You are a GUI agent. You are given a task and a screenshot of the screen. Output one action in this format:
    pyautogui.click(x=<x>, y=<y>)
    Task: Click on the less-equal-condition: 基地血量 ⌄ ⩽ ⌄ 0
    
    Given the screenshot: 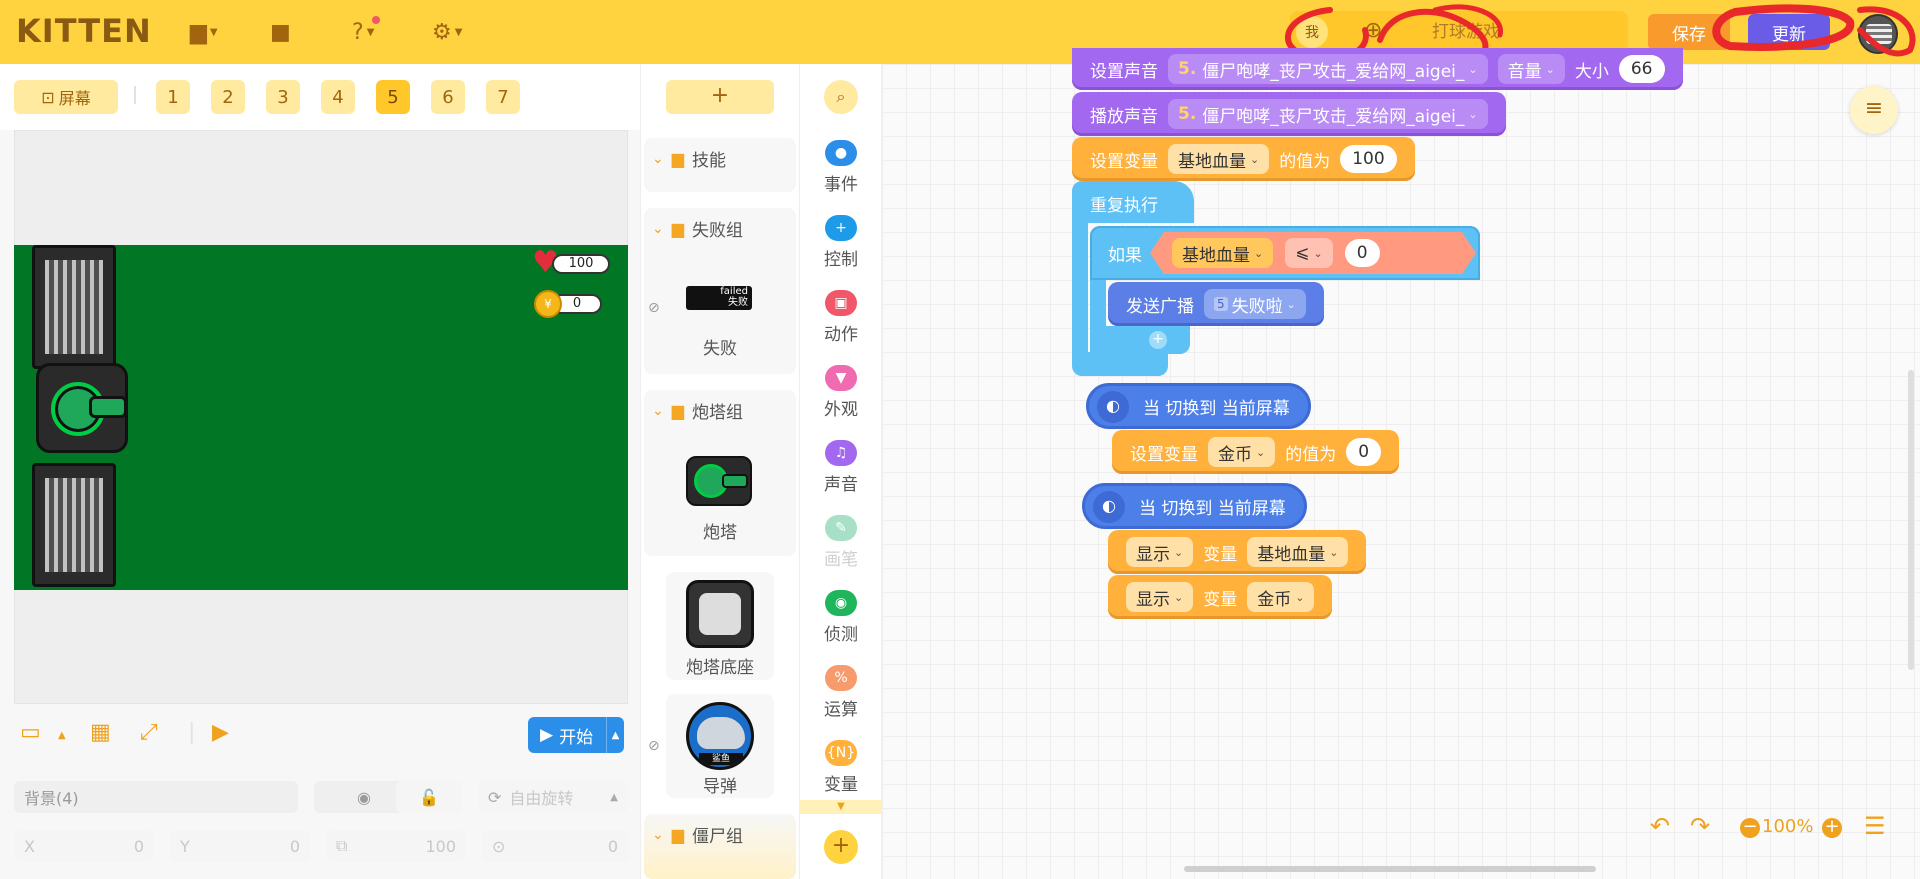 What is the action you would take?
    pyautogui.click(x=1313, y=253)
    